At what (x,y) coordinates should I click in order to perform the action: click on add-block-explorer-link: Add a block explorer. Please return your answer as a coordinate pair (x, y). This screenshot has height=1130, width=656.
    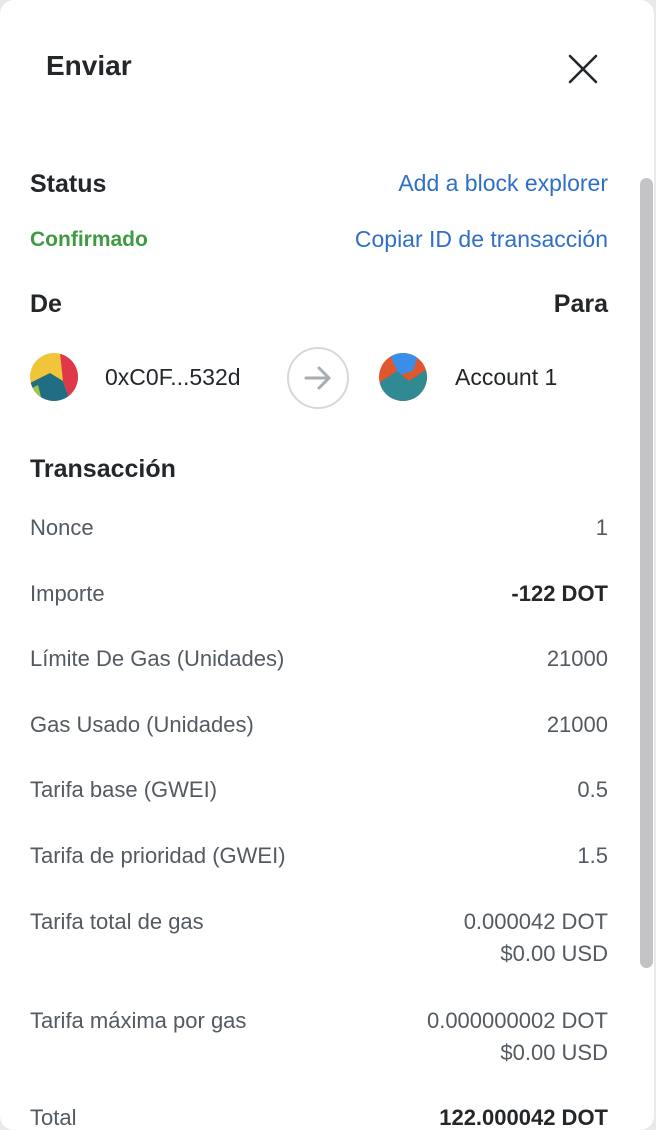
    Looking at the image, I should click on (503, 183).